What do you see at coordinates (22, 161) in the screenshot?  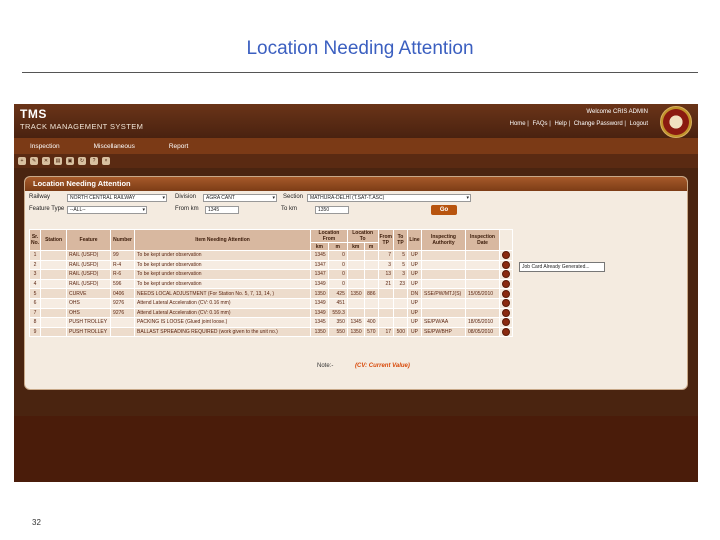 I see `new-icon: +` at bounding box center [22, 161].